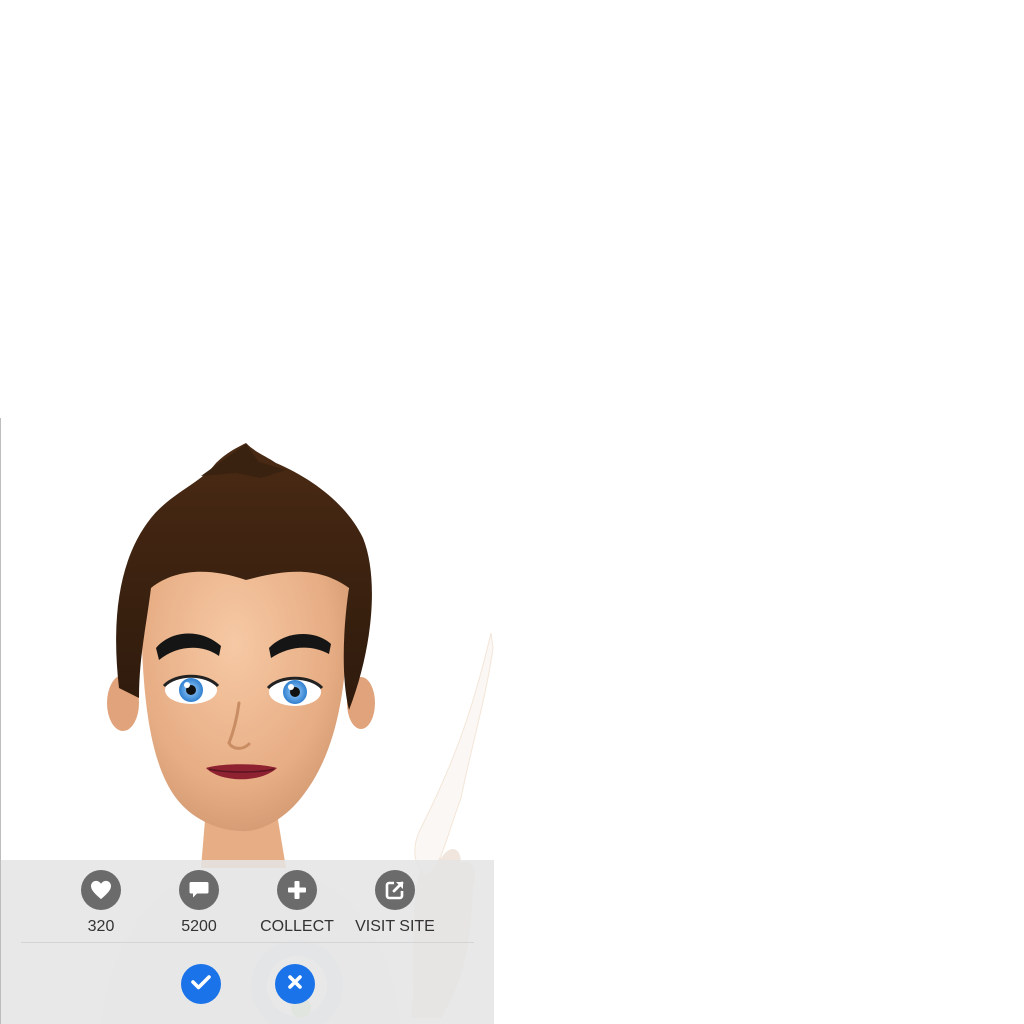  What do you see at coordinates (395, 926) in the screenshot?
I see `visit-site-label: VISIT SITE` at bounding box center [395, 926].